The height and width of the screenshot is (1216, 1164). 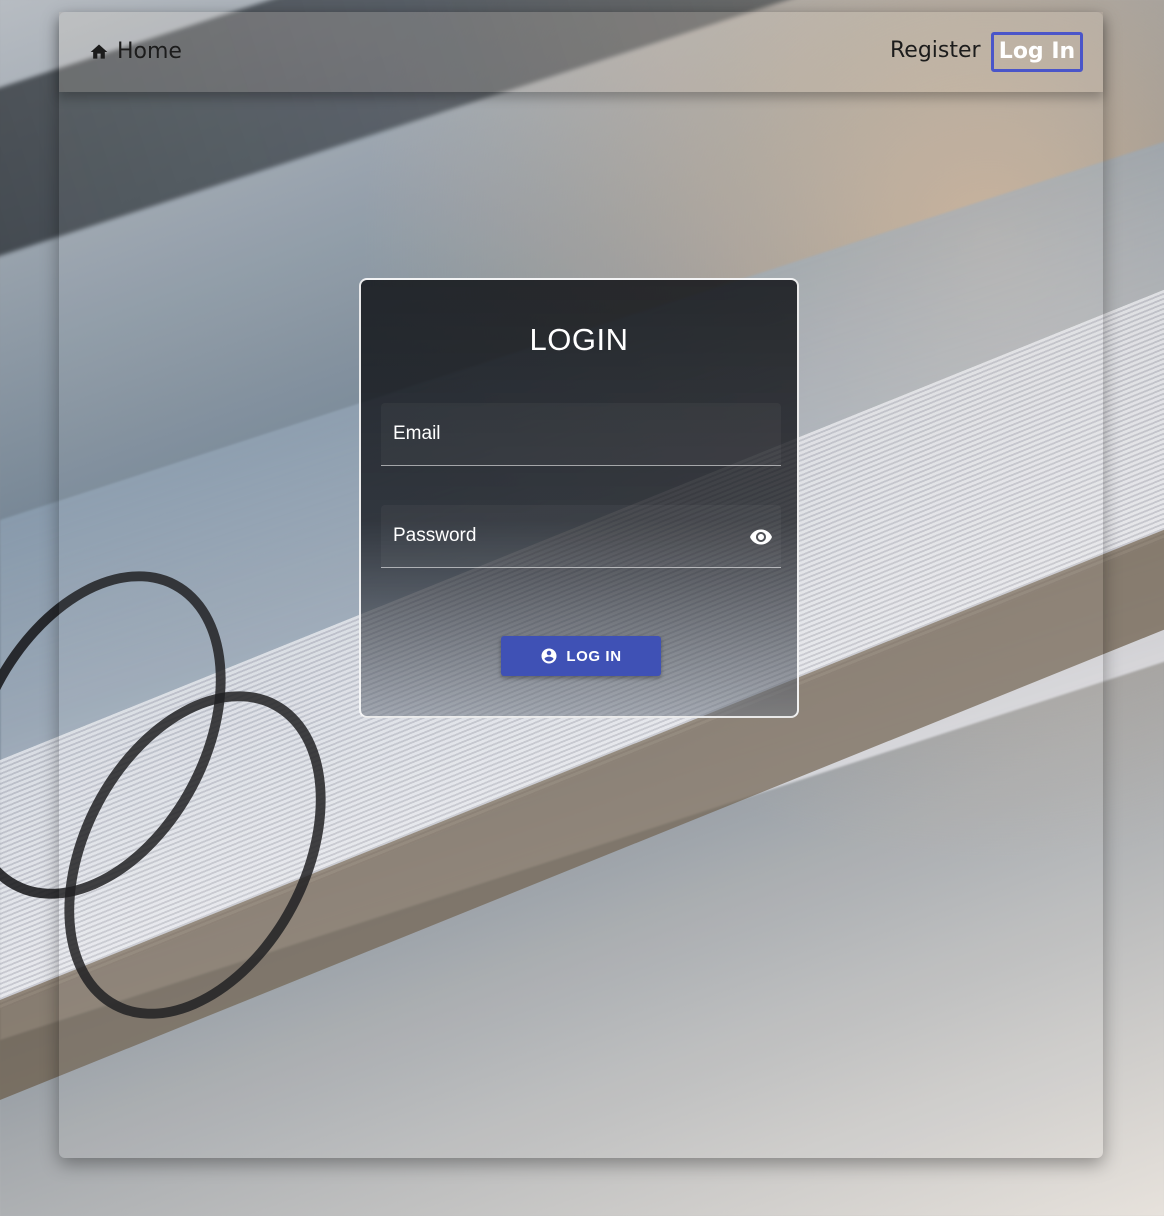 I want to click on navbar: Home Register Log In, so click(x=581, y=52).